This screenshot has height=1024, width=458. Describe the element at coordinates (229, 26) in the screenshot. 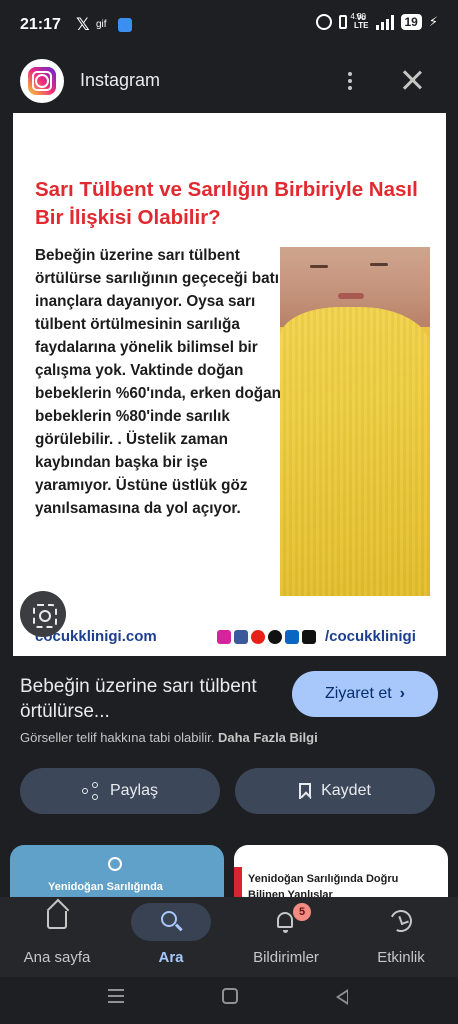

I see `status-bar: 21:17 𝕏 gif Vo LTE 4.50 19 ⚡` at that location.